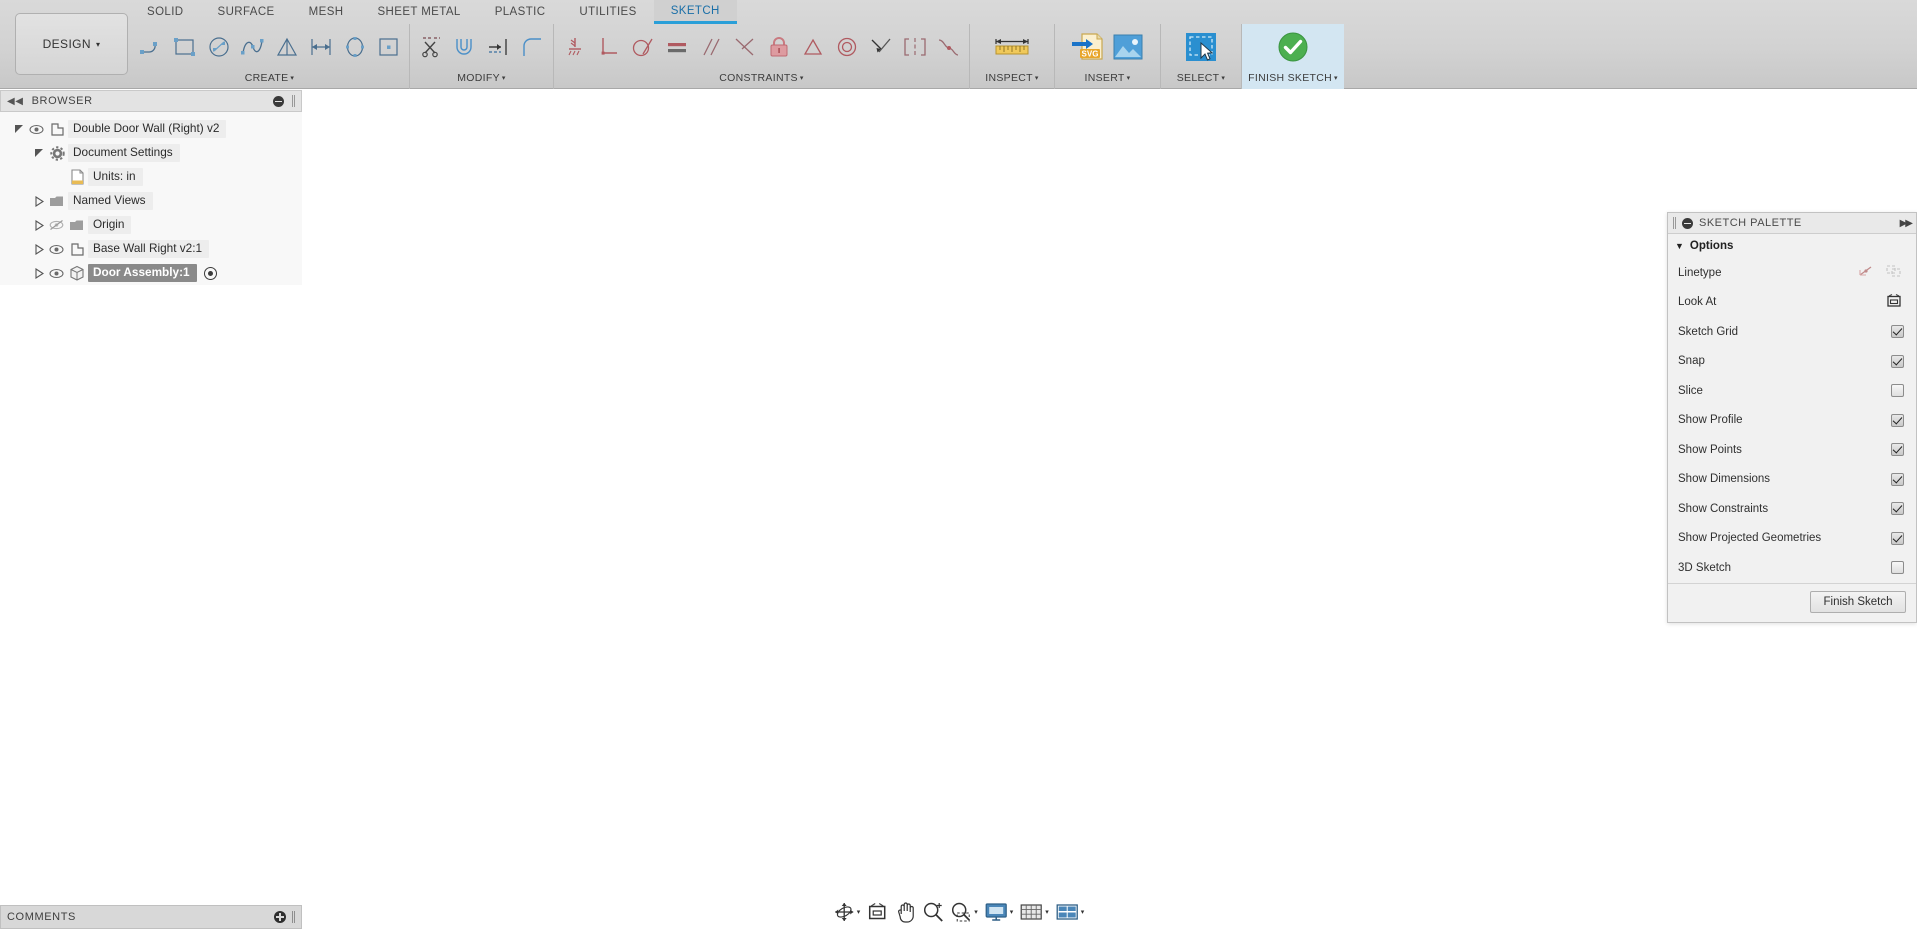 This screenshot has width=1917, height=929. What do you see at coordinates (1897, 332) in the screenshot?
I see `sketch-grid-checkbox` at bounding box center [1897, 332].